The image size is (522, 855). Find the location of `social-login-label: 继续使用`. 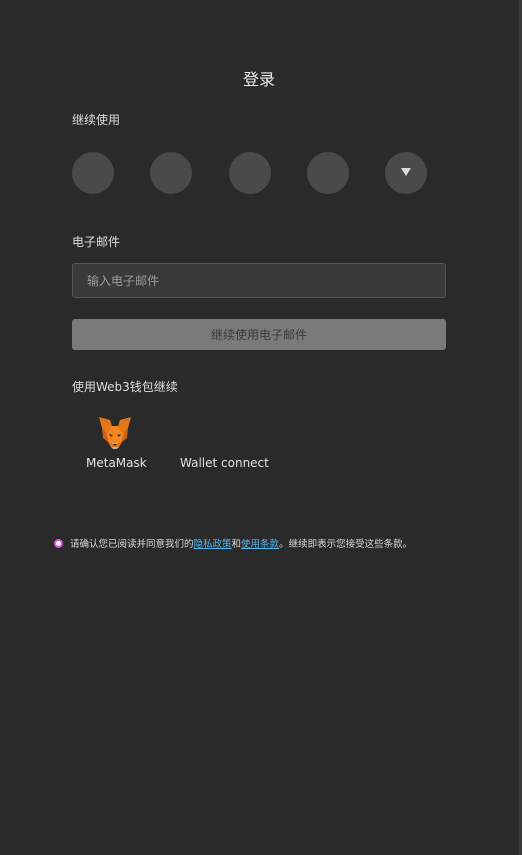

social-login-label: 继续使用 is located at coordinates (96, 120).